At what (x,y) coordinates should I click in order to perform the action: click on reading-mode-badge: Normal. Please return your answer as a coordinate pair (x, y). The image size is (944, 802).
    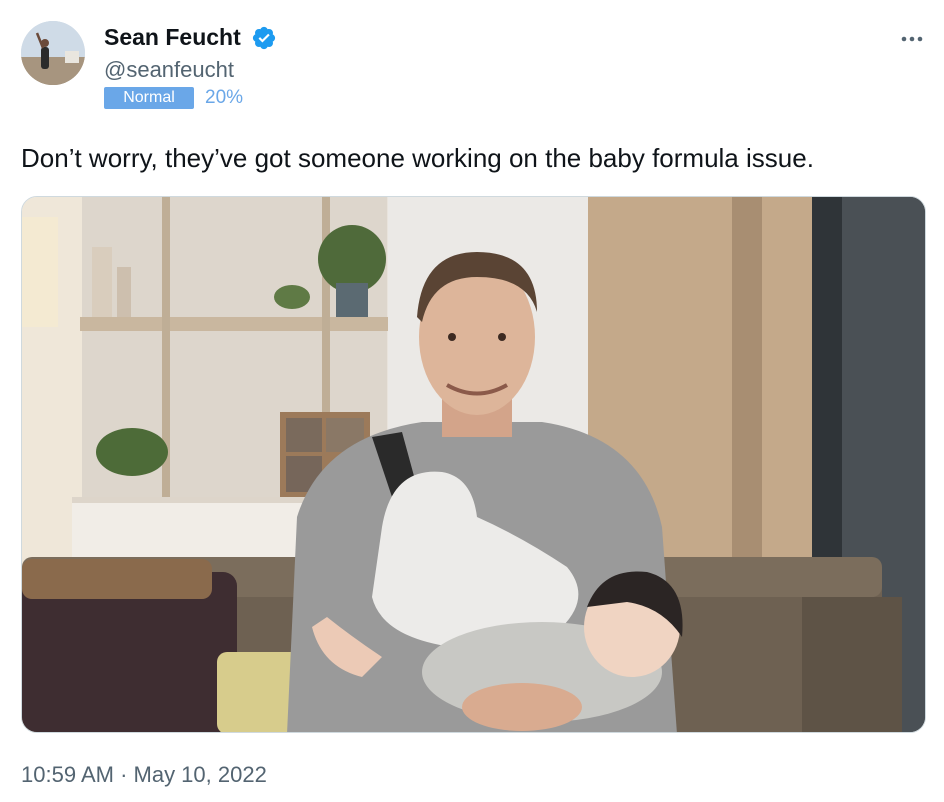
    Looking at the image, I should click on (149, 98).